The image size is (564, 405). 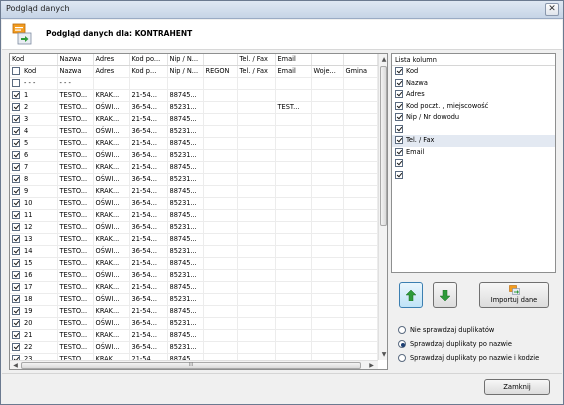 What do you see at coordinates (371, 365) in the screenshot?
I see `scroll-right-arrow-icon: ▶` at bounding box center [371, 365].